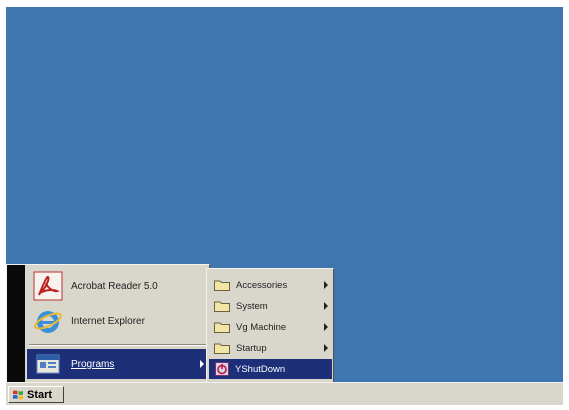 The image size is (569, 410). I want to click on submenu-item-yshutdown: YShutDown, so click(270, 369).